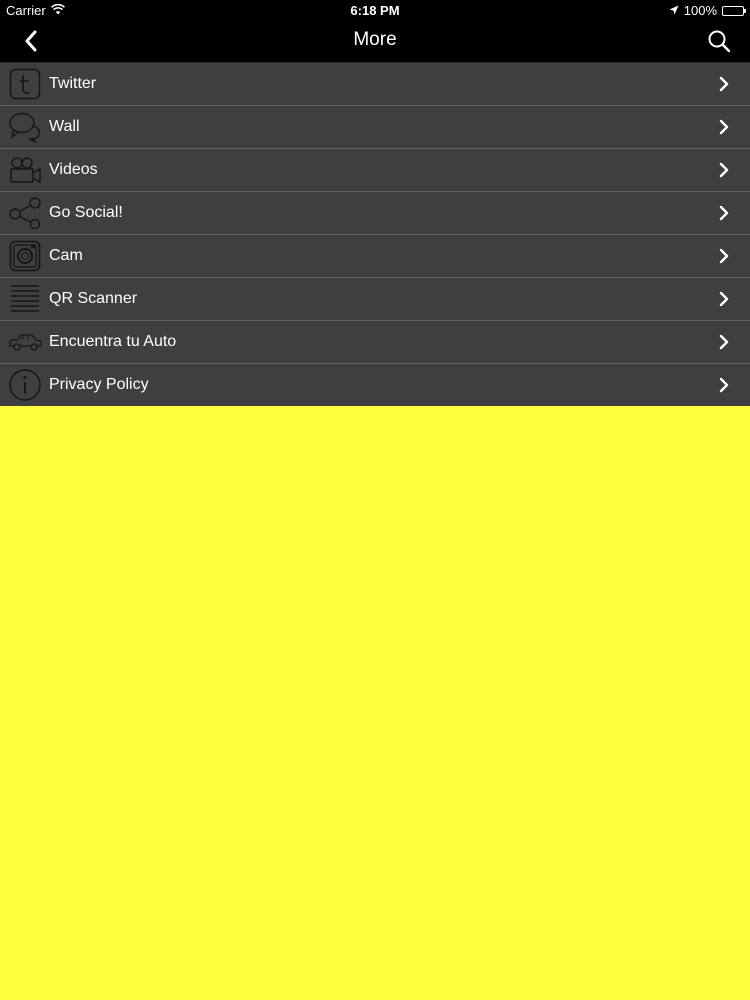 The image size is (750, 1000). What do you see at coordinates (73, 83) in the screenshot?
I see `menu-item-label: Twitter` at bounding box center [73, 83].